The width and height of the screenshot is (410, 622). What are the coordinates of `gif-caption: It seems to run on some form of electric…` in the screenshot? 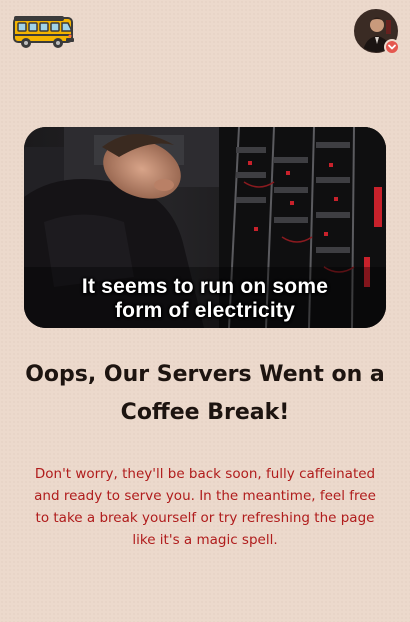 It's located at (205, 299).